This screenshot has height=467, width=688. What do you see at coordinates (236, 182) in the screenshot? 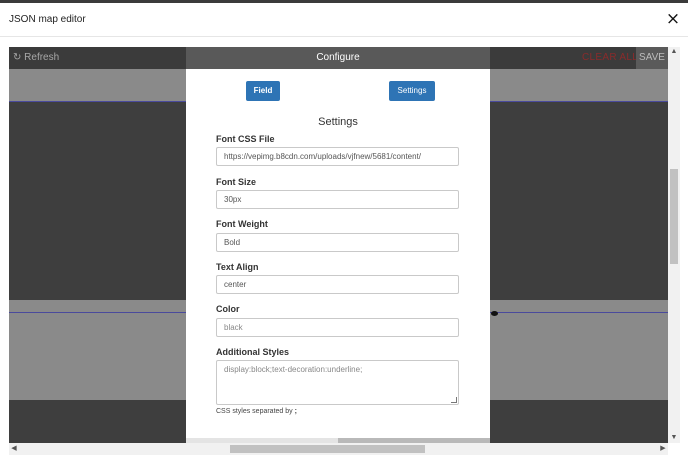
I see `font-size-label: Font Size` at bounding box center [236, 182].